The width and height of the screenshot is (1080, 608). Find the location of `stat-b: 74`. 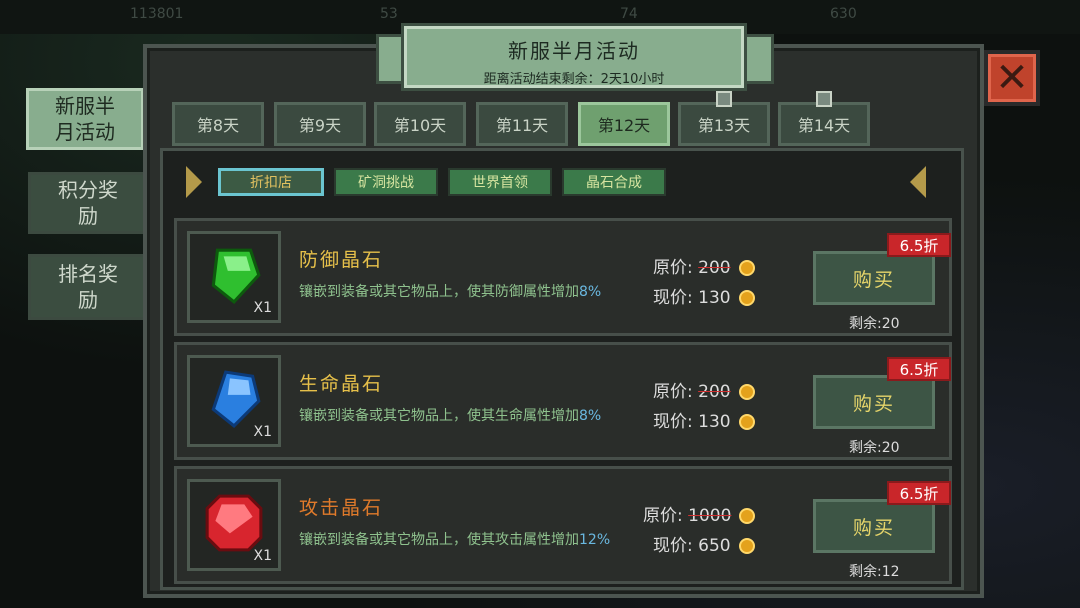

stat-b: 74 is located at coordinates (629, 14).